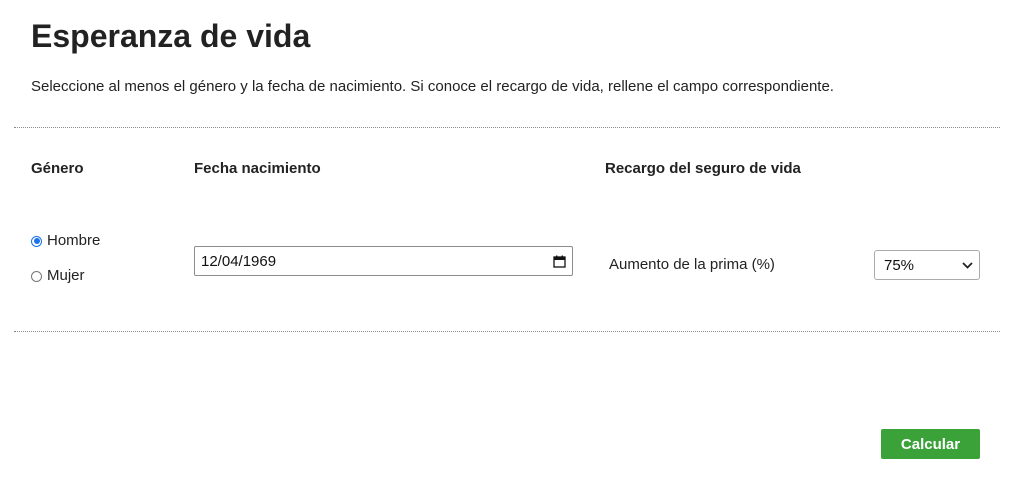 Image resolution: width=1021 pixels, height=484 pixels. What do you see at coordinates (559, 261) in the screenshot?
I see `calendar-icon` at bounding box center [559, 261].